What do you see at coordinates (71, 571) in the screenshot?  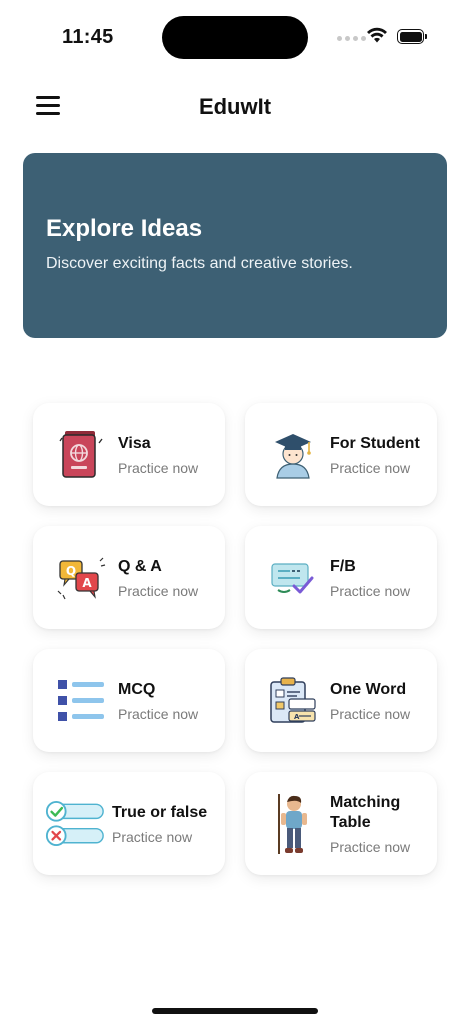 I see `svg-text: Q` at bounding box center [71, 571].